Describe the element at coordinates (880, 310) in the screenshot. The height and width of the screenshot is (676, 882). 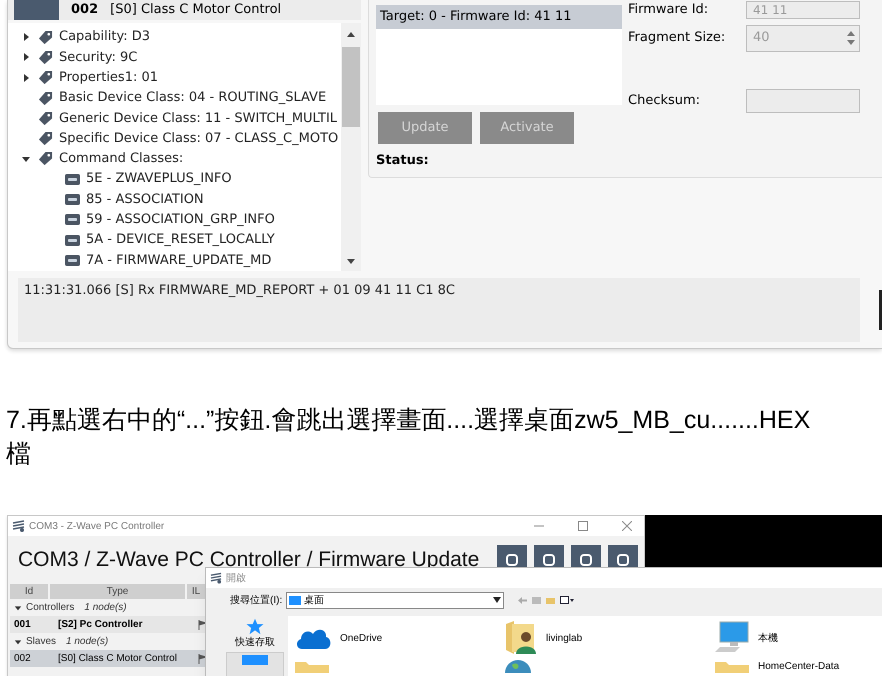
I see `side-edge-bar` at that location.